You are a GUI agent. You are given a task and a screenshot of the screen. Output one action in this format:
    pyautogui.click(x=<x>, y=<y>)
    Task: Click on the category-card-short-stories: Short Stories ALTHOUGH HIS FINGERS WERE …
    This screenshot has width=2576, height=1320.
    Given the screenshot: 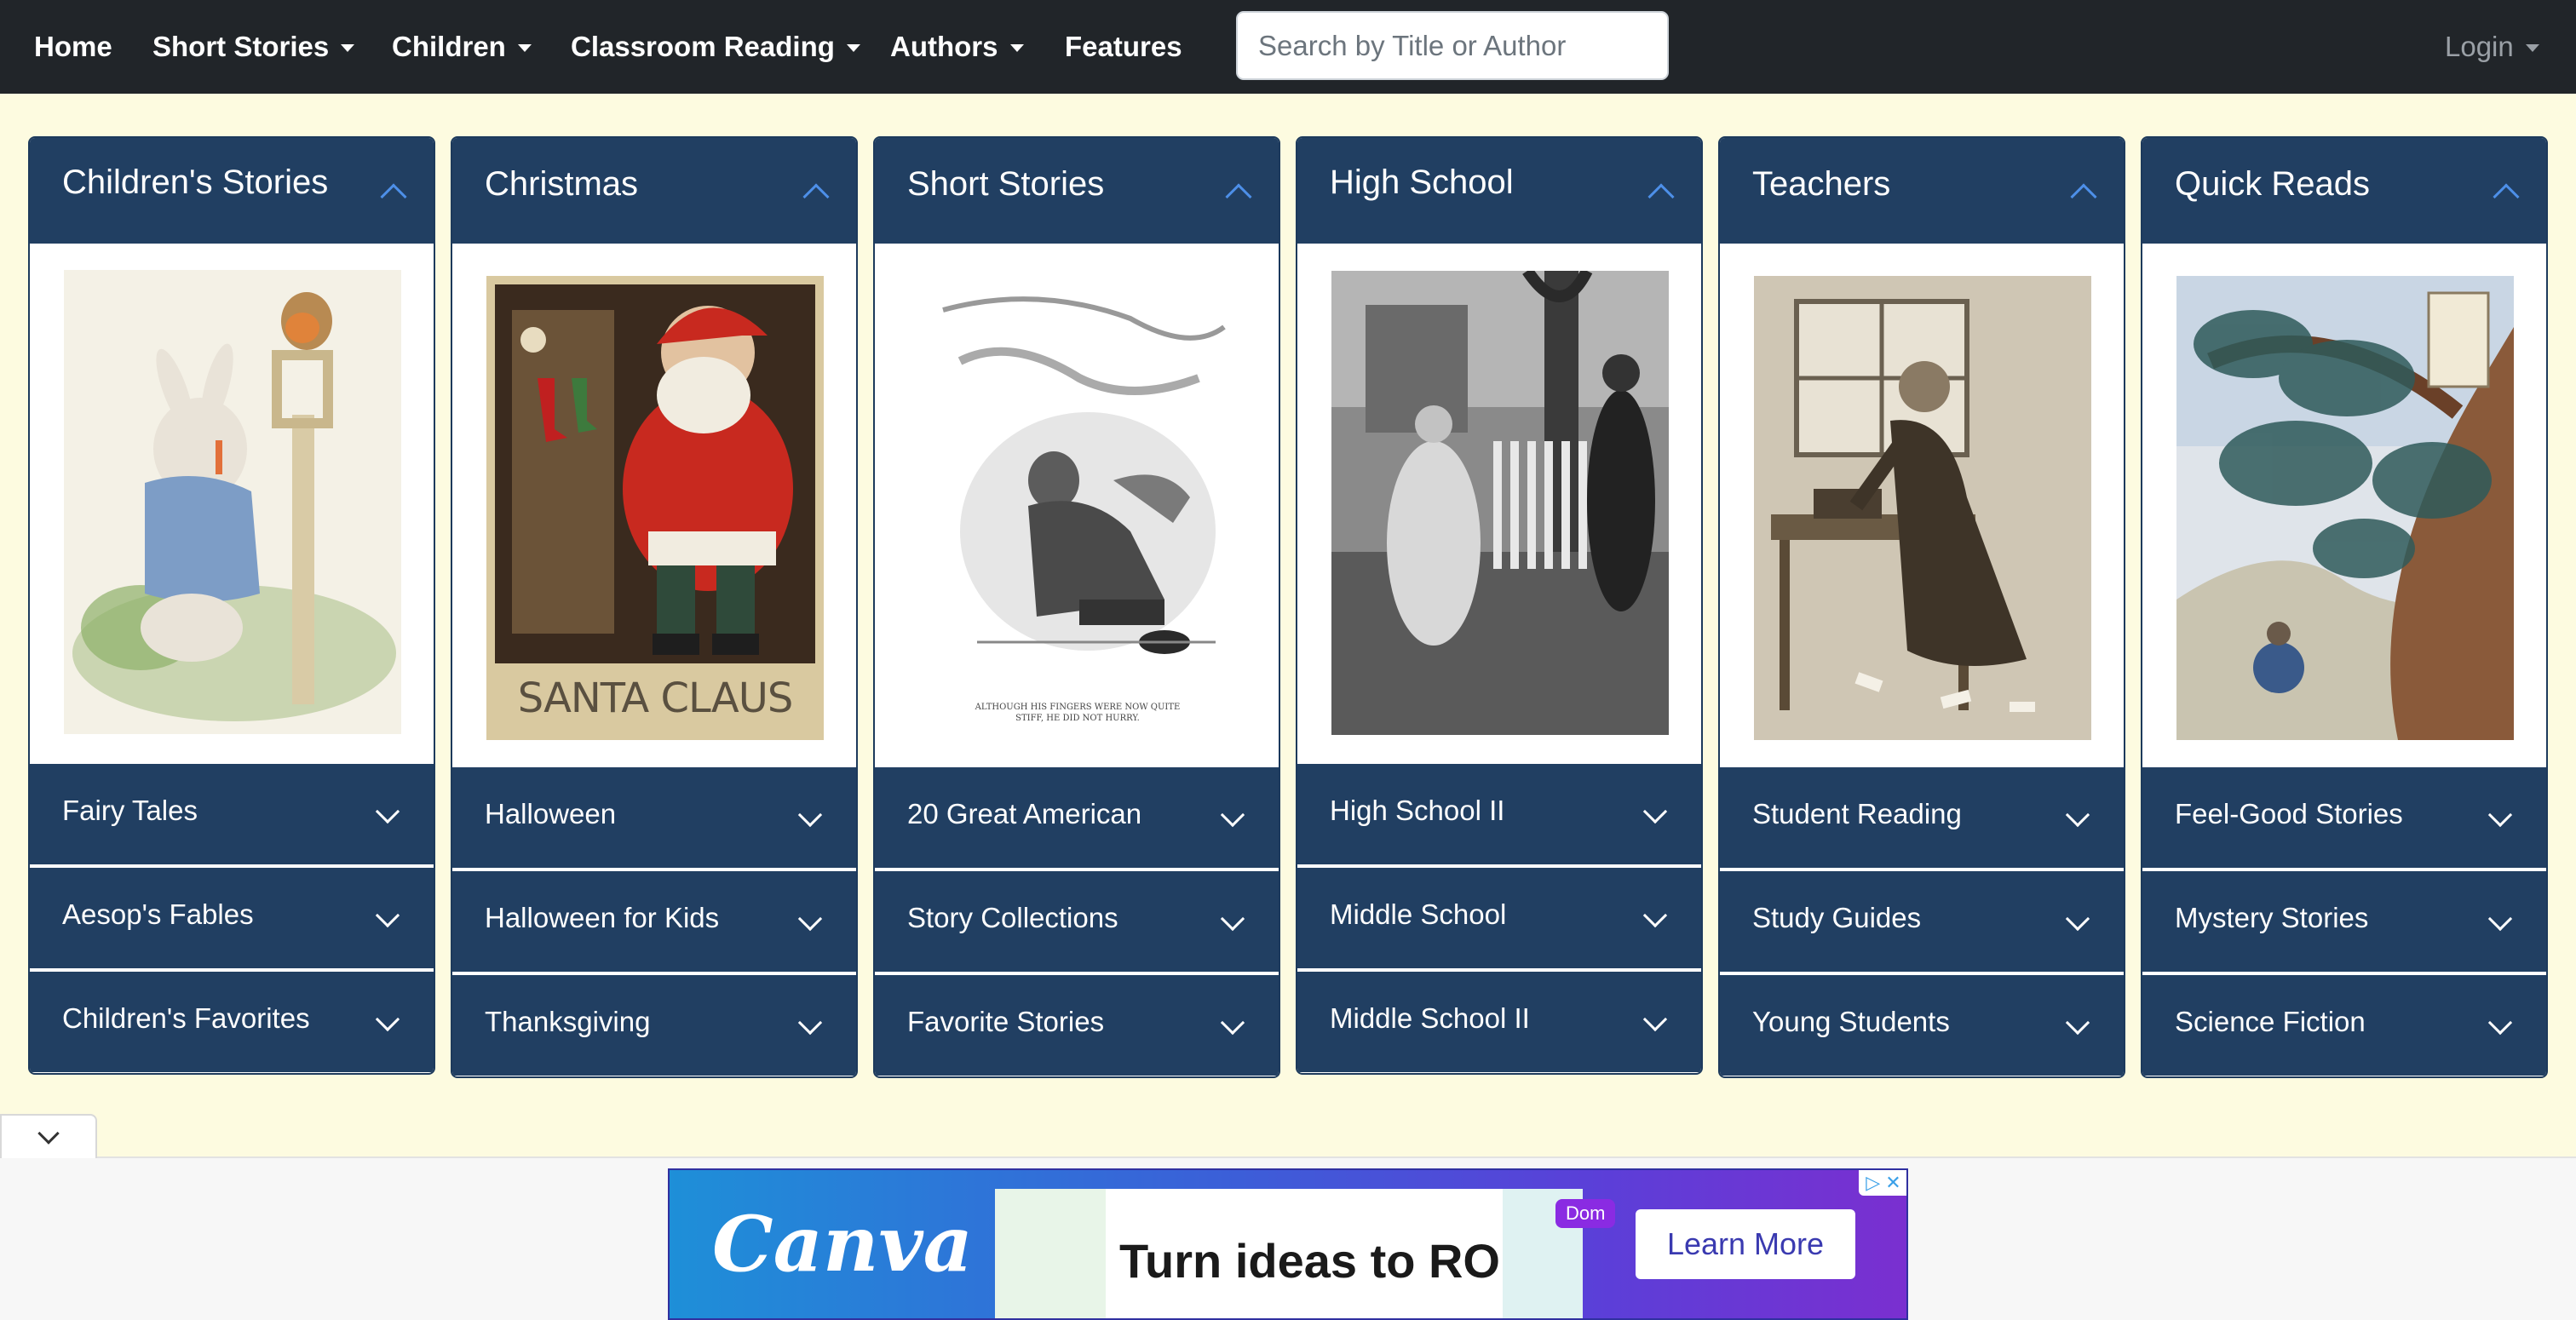 What is the action you would take?
    pyautogui.click(x=1077, y=607)
    